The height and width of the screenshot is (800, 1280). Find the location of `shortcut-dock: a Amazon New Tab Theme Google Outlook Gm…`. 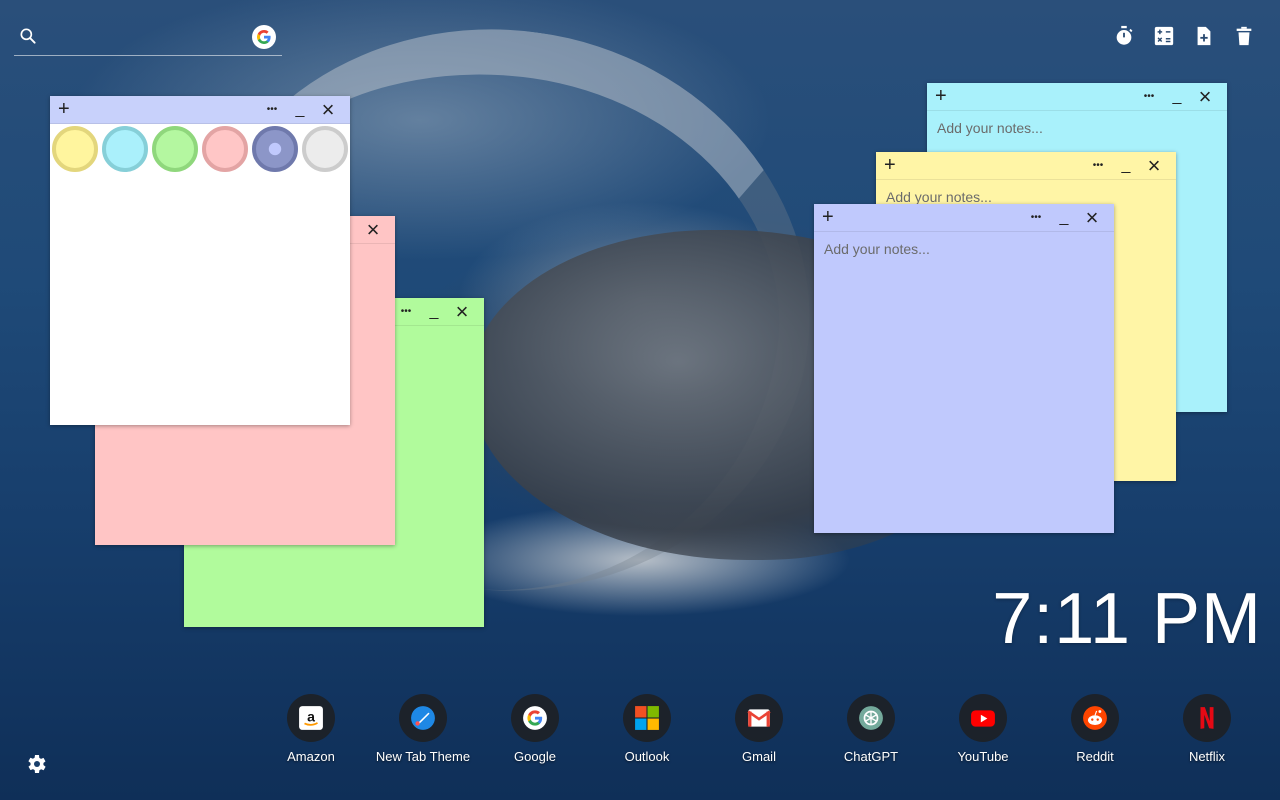

shortcut-dock: a Amazon New Tab Theme Google Outlook Gm… is located at coordinates (761, 729).